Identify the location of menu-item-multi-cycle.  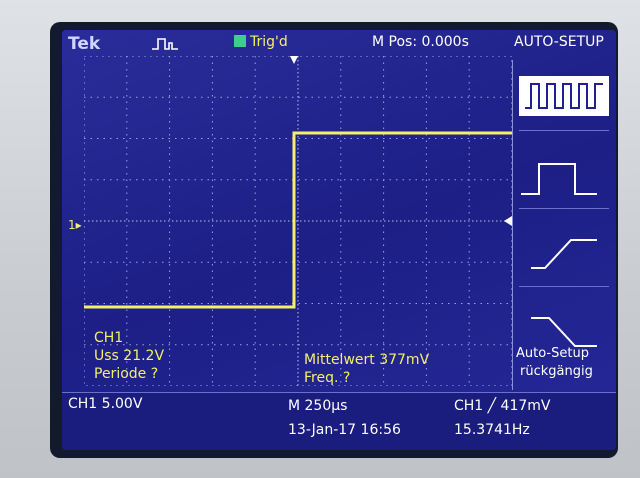
(564, 104).